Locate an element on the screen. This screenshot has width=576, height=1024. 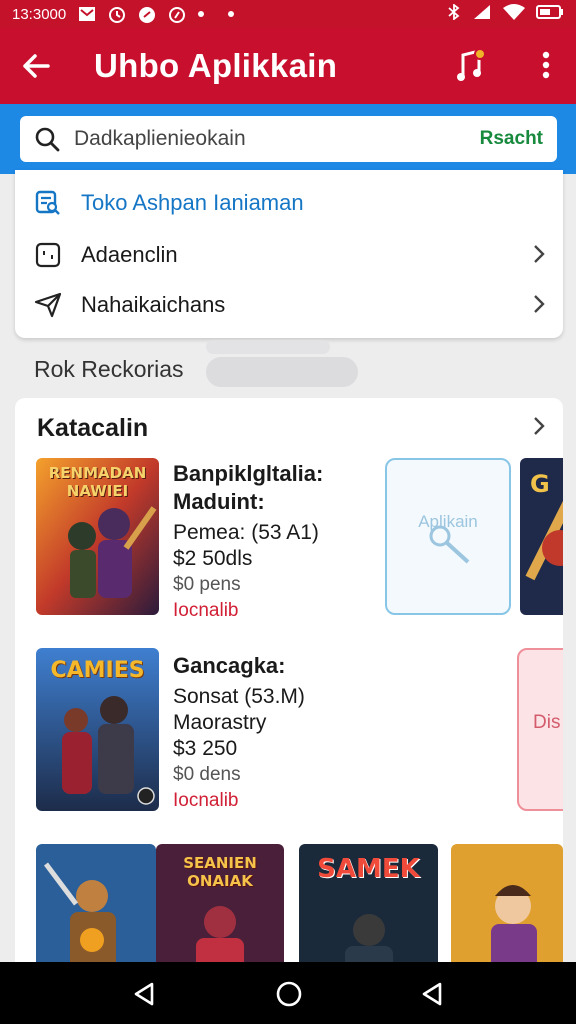
card-title: Katacalin is located at coordinates (92, 428).